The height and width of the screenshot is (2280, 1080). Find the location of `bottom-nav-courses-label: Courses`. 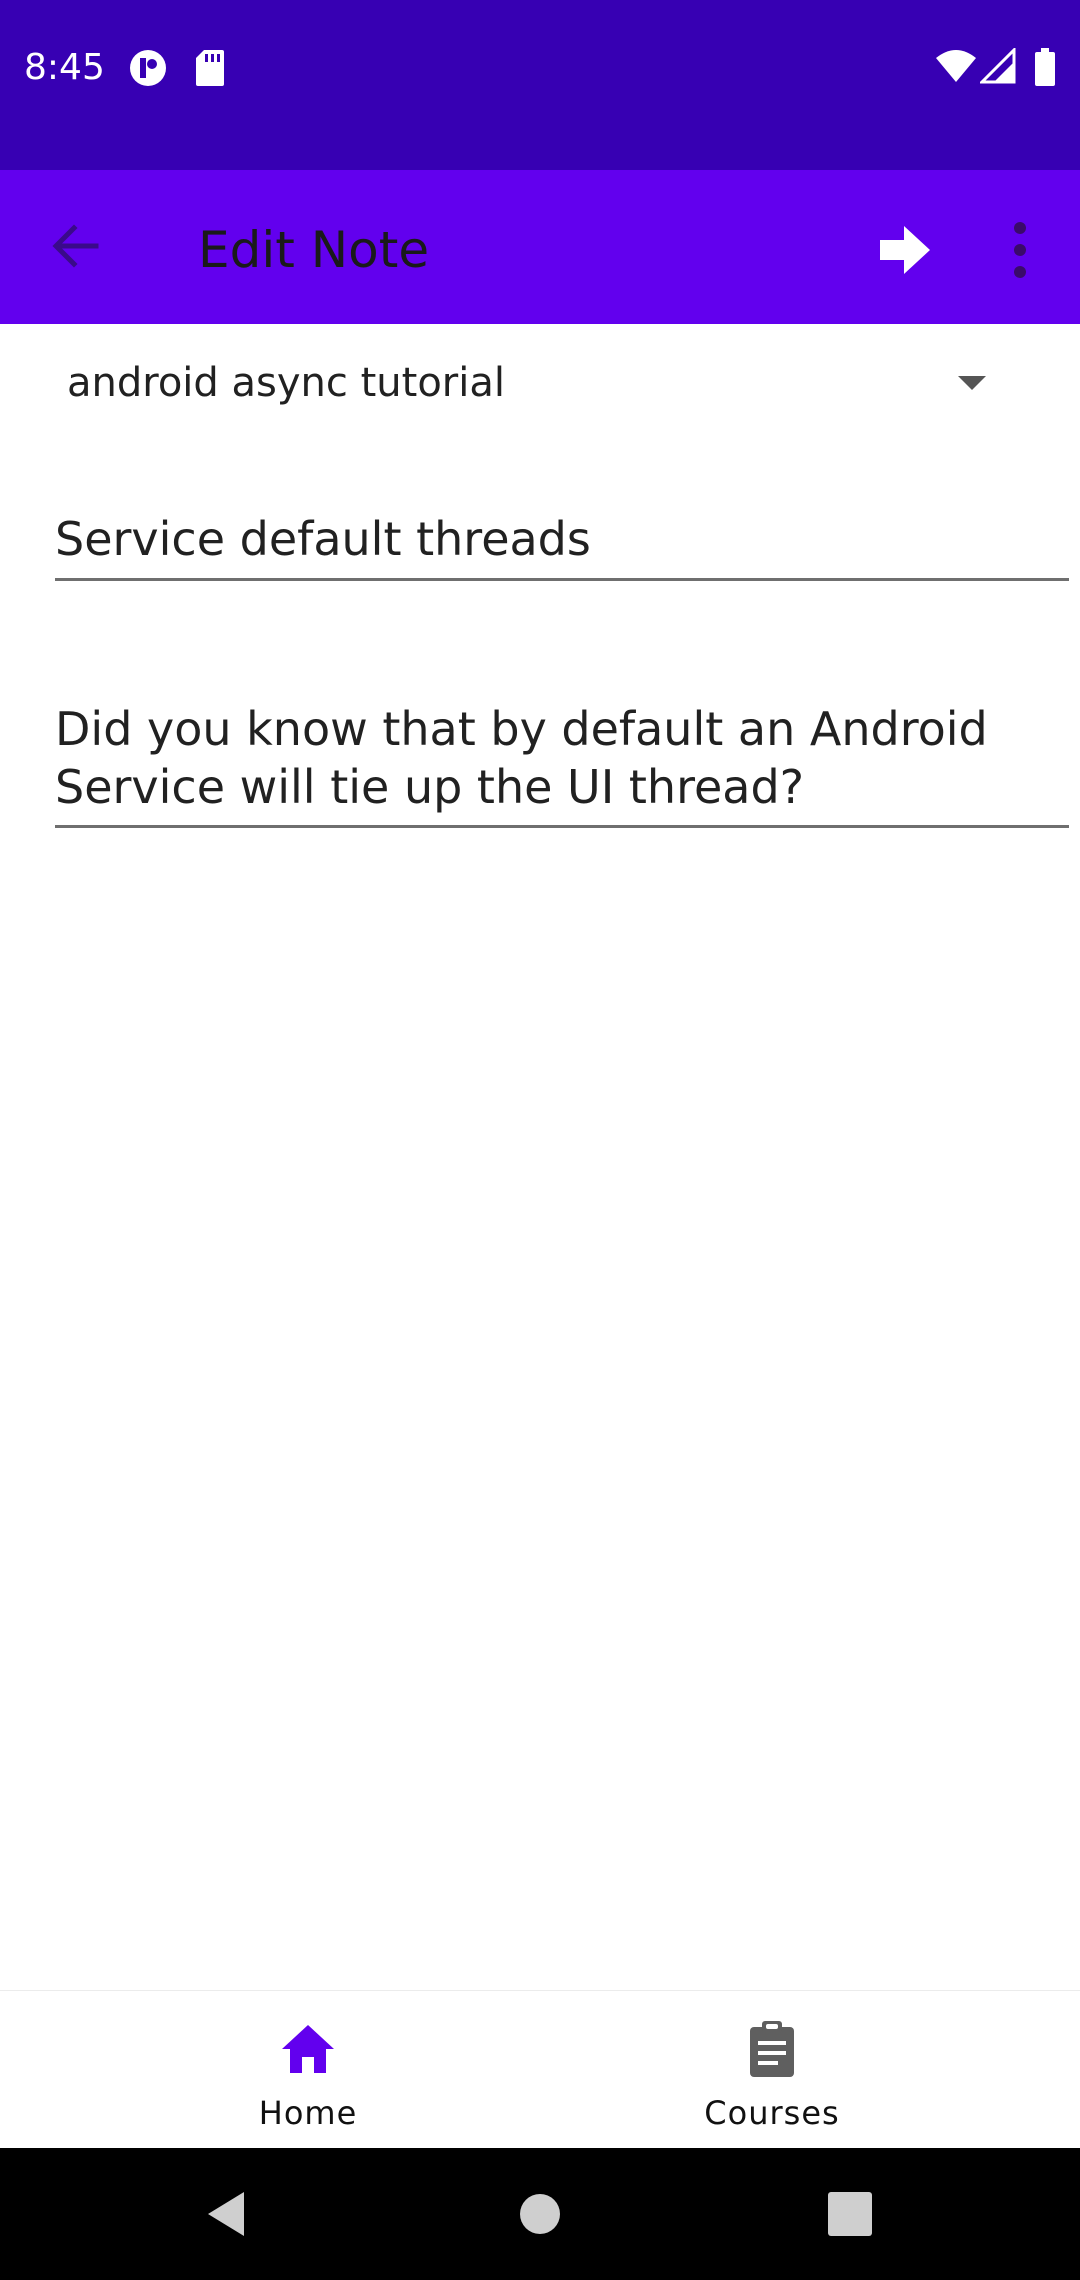

bottom-nav-courses-label: Courses is located at coordinates (772, 2113).